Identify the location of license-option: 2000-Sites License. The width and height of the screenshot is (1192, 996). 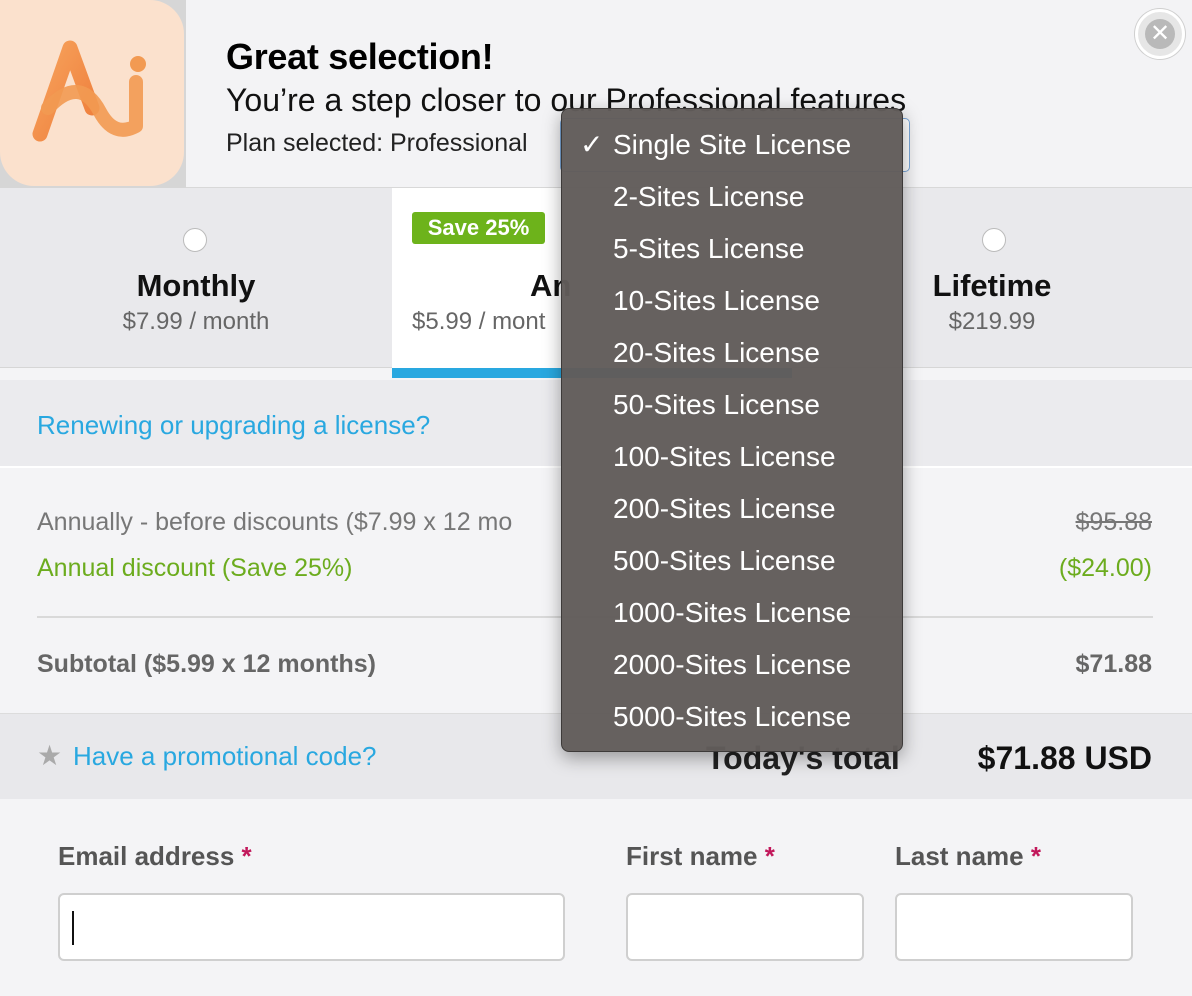
(732, 665).